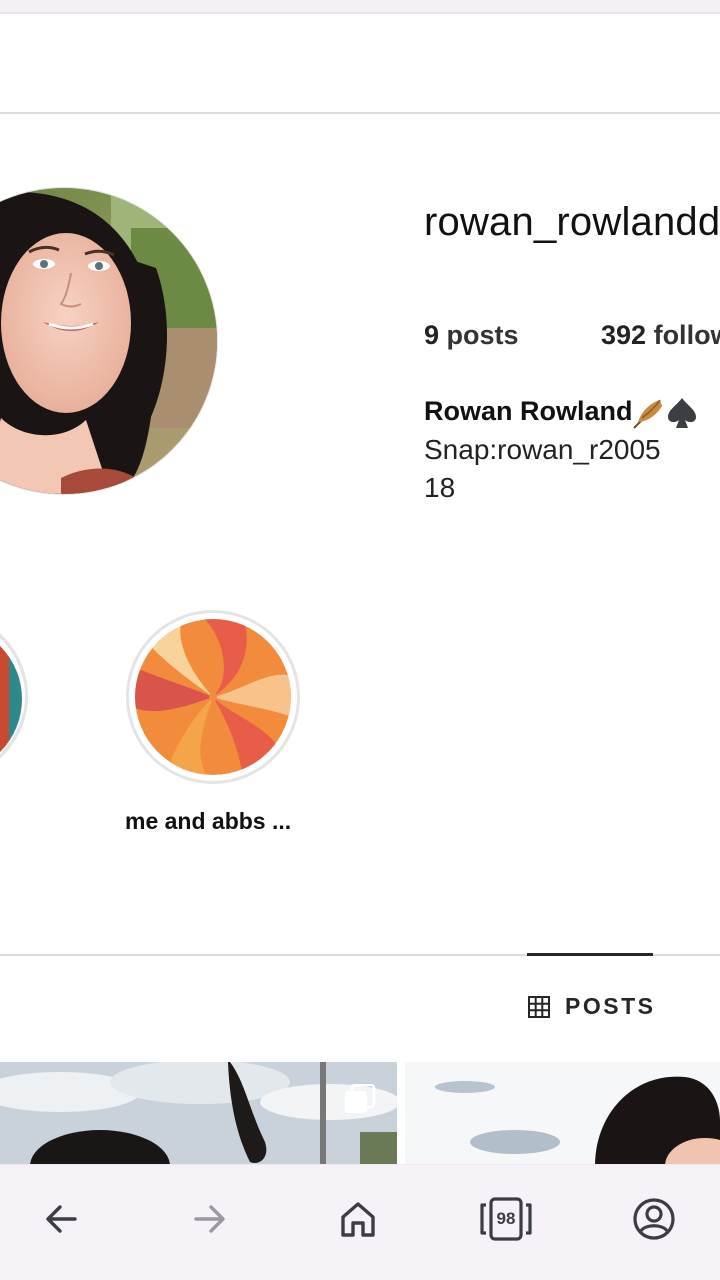  I want to click on home-button, so click(358, 1219).